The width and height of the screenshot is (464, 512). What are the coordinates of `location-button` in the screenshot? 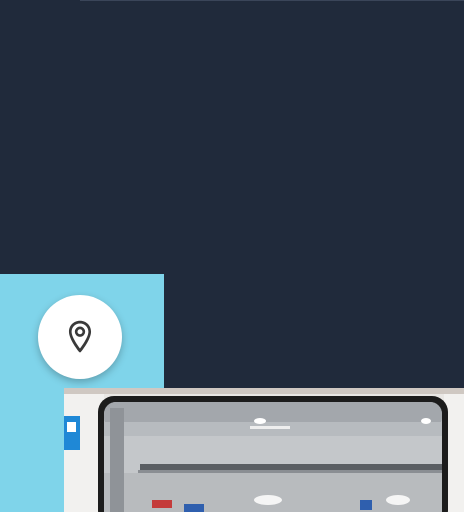 It's located at (80, 337).